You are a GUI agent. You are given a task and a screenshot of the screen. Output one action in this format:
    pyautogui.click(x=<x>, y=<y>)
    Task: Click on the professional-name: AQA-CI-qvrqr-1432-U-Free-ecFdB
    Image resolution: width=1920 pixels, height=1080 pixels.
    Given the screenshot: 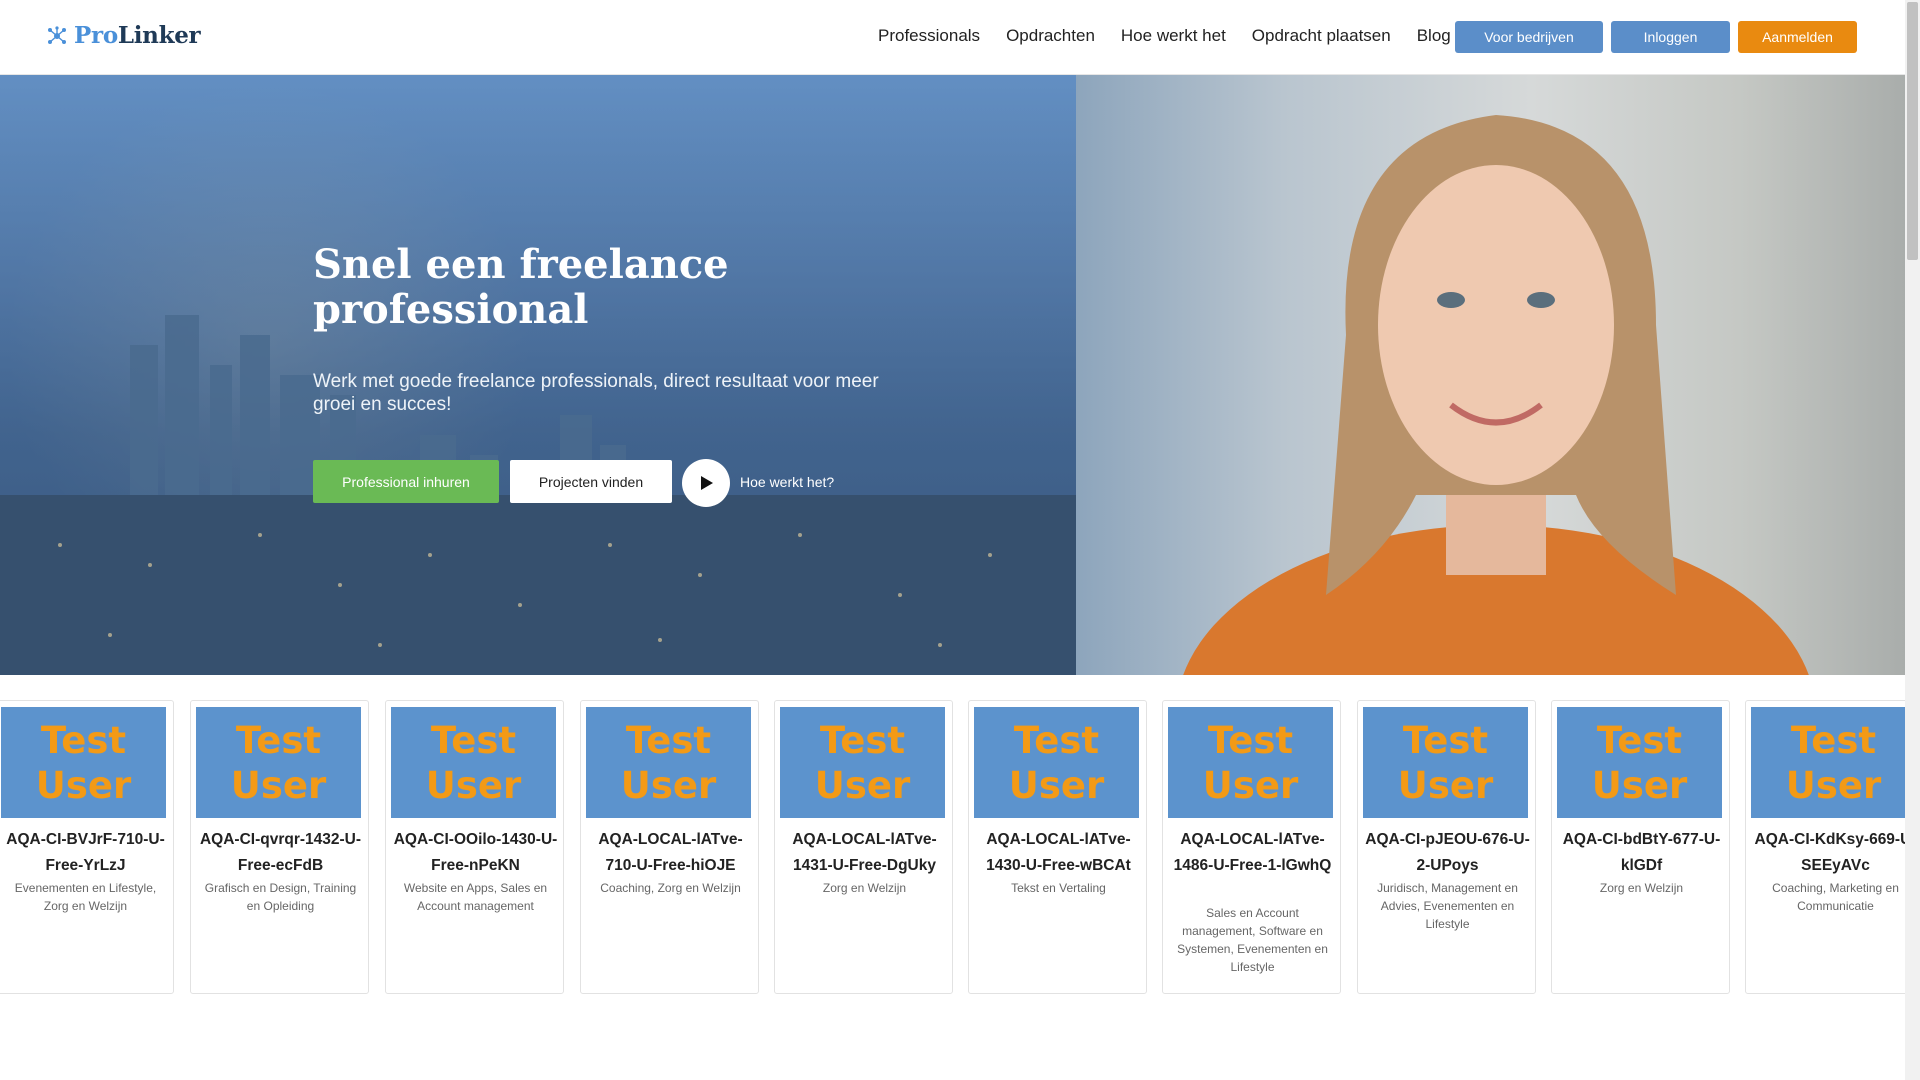 What is the action you would take?
    pyautogui.click(x=280, y=852)
    